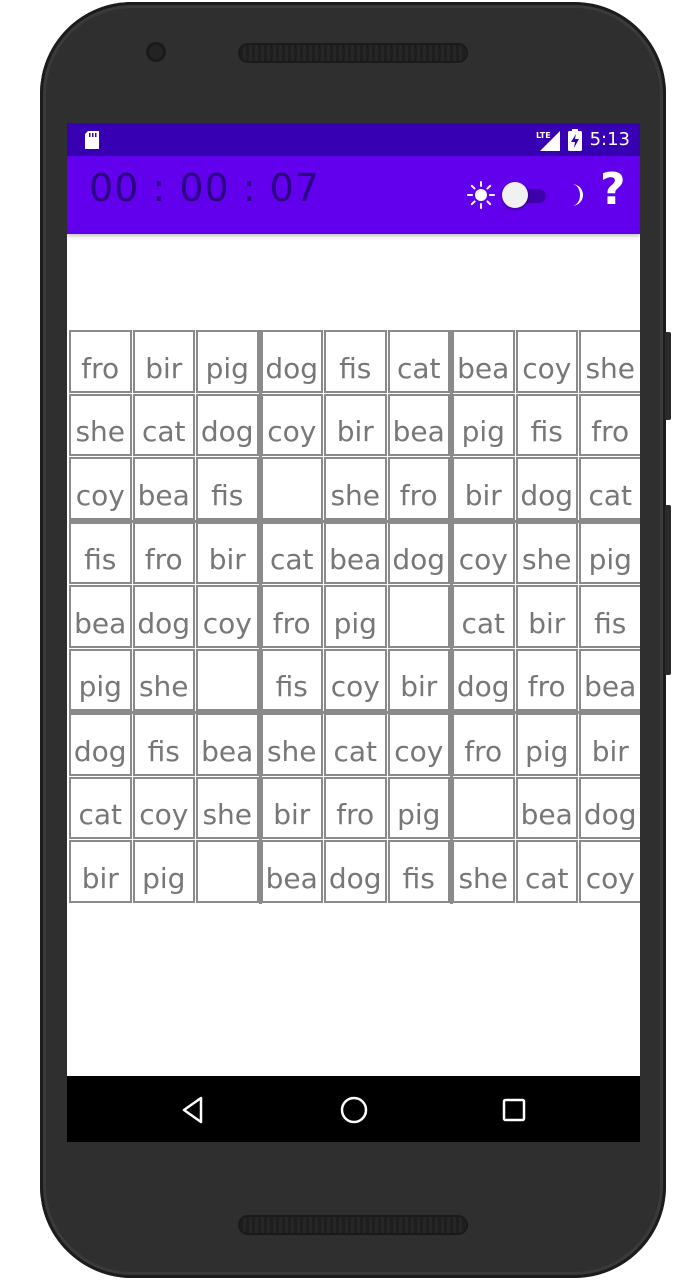 This screenshot has height=1281, width=683. I want to click on help-icon: ?, so click(613, 190).